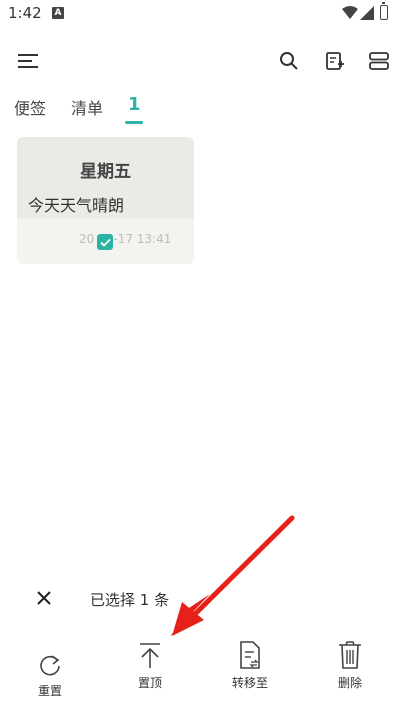 This screenshot has height=712, width=400. I want to click on refresh-icon, so click(50, 665).